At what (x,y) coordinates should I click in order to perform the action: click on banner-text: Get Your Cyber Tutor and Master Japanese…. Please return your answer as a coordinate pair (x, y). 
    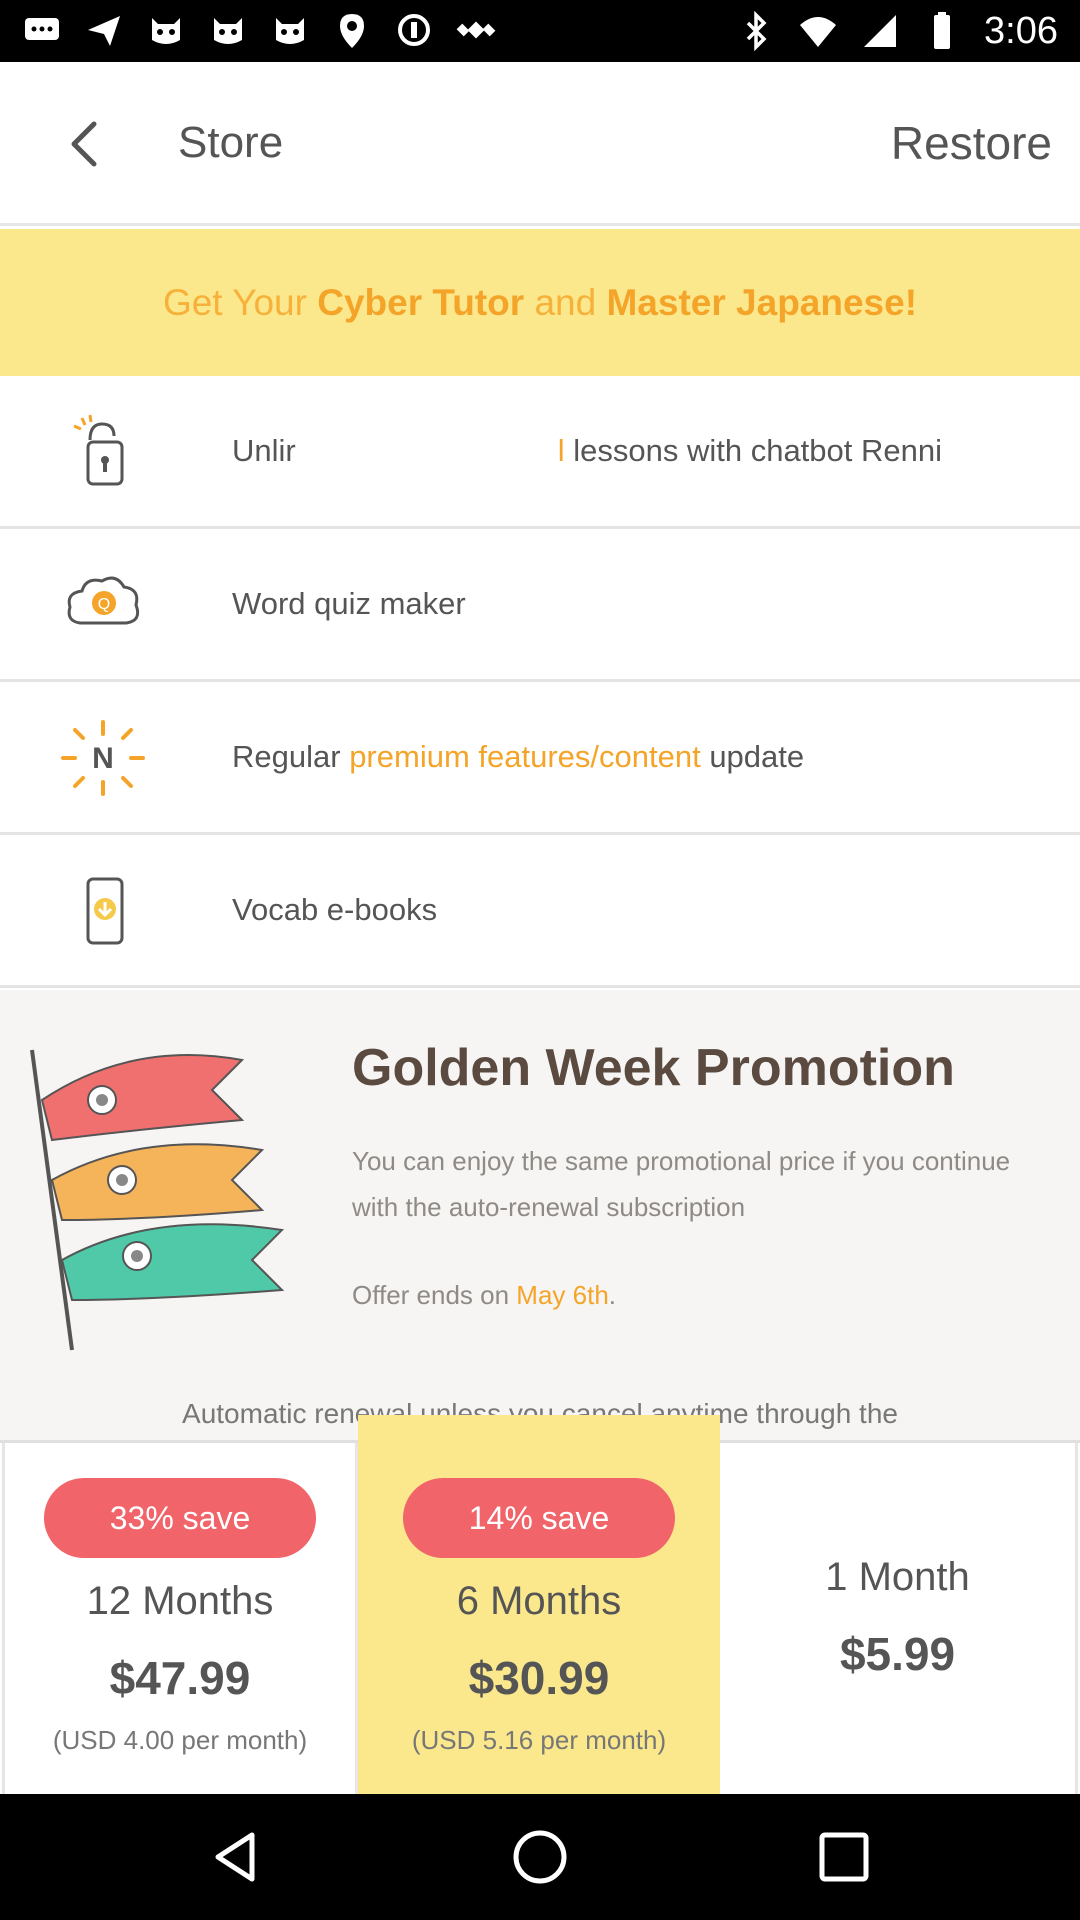
    Looking at the image, I should click on (540, 303).